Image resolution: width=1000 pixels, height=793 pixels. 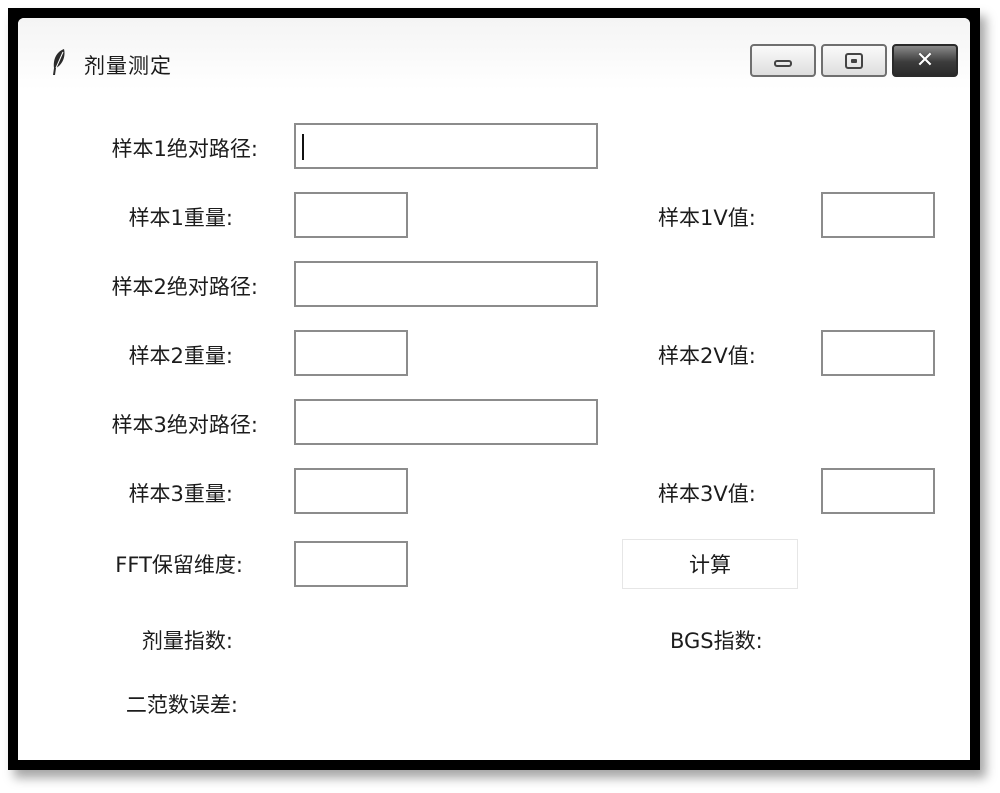 I want to click on sample2-weight-input, so click(x=351, y=353).